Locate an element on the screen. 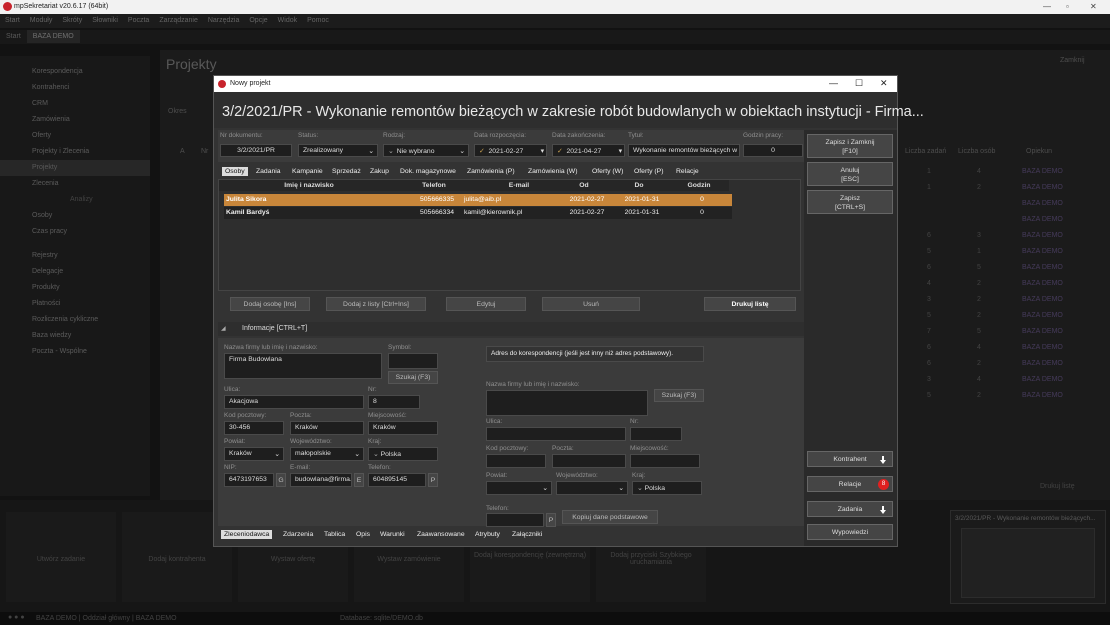 The width and height of the screenshot is (1110, 625). relations-button: Relacje 8 is located at coordinates (850, 484).